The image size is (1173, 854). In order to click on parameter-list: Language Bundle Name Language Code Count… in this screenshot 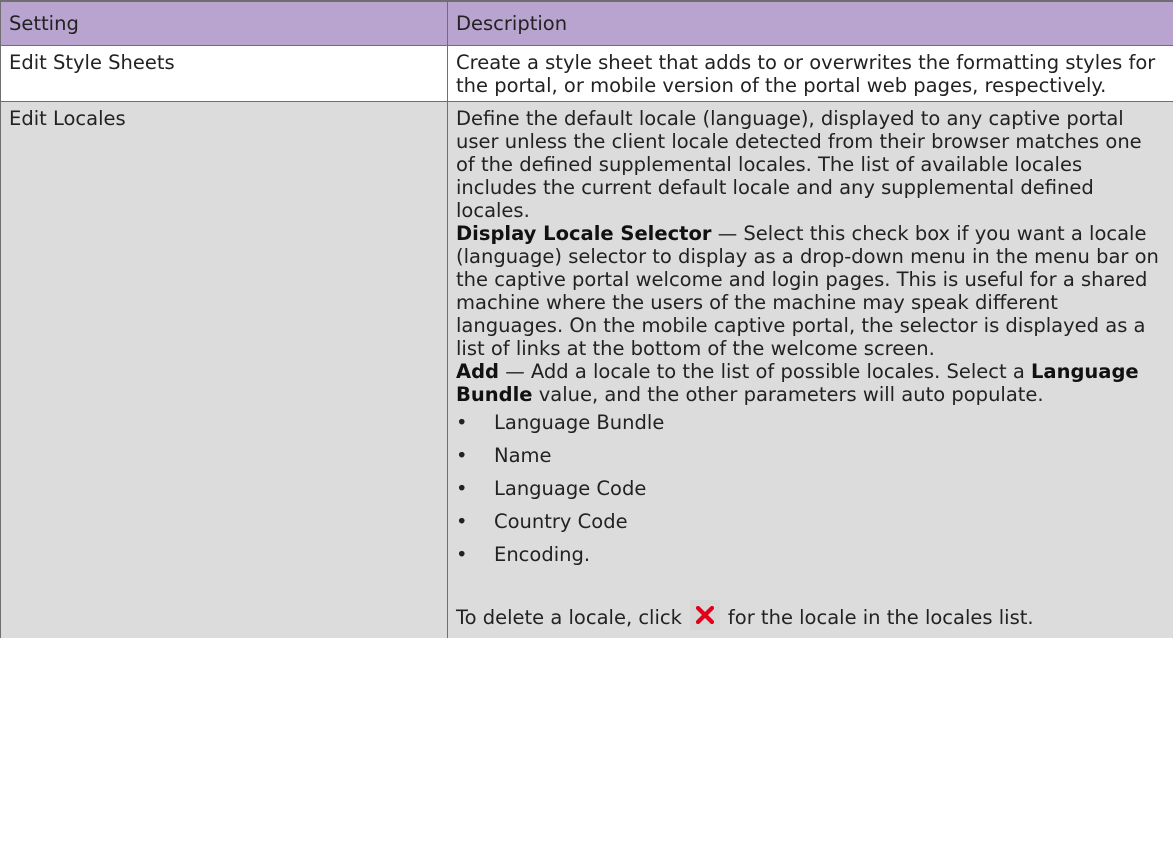, I will do `click(809, 488)`.